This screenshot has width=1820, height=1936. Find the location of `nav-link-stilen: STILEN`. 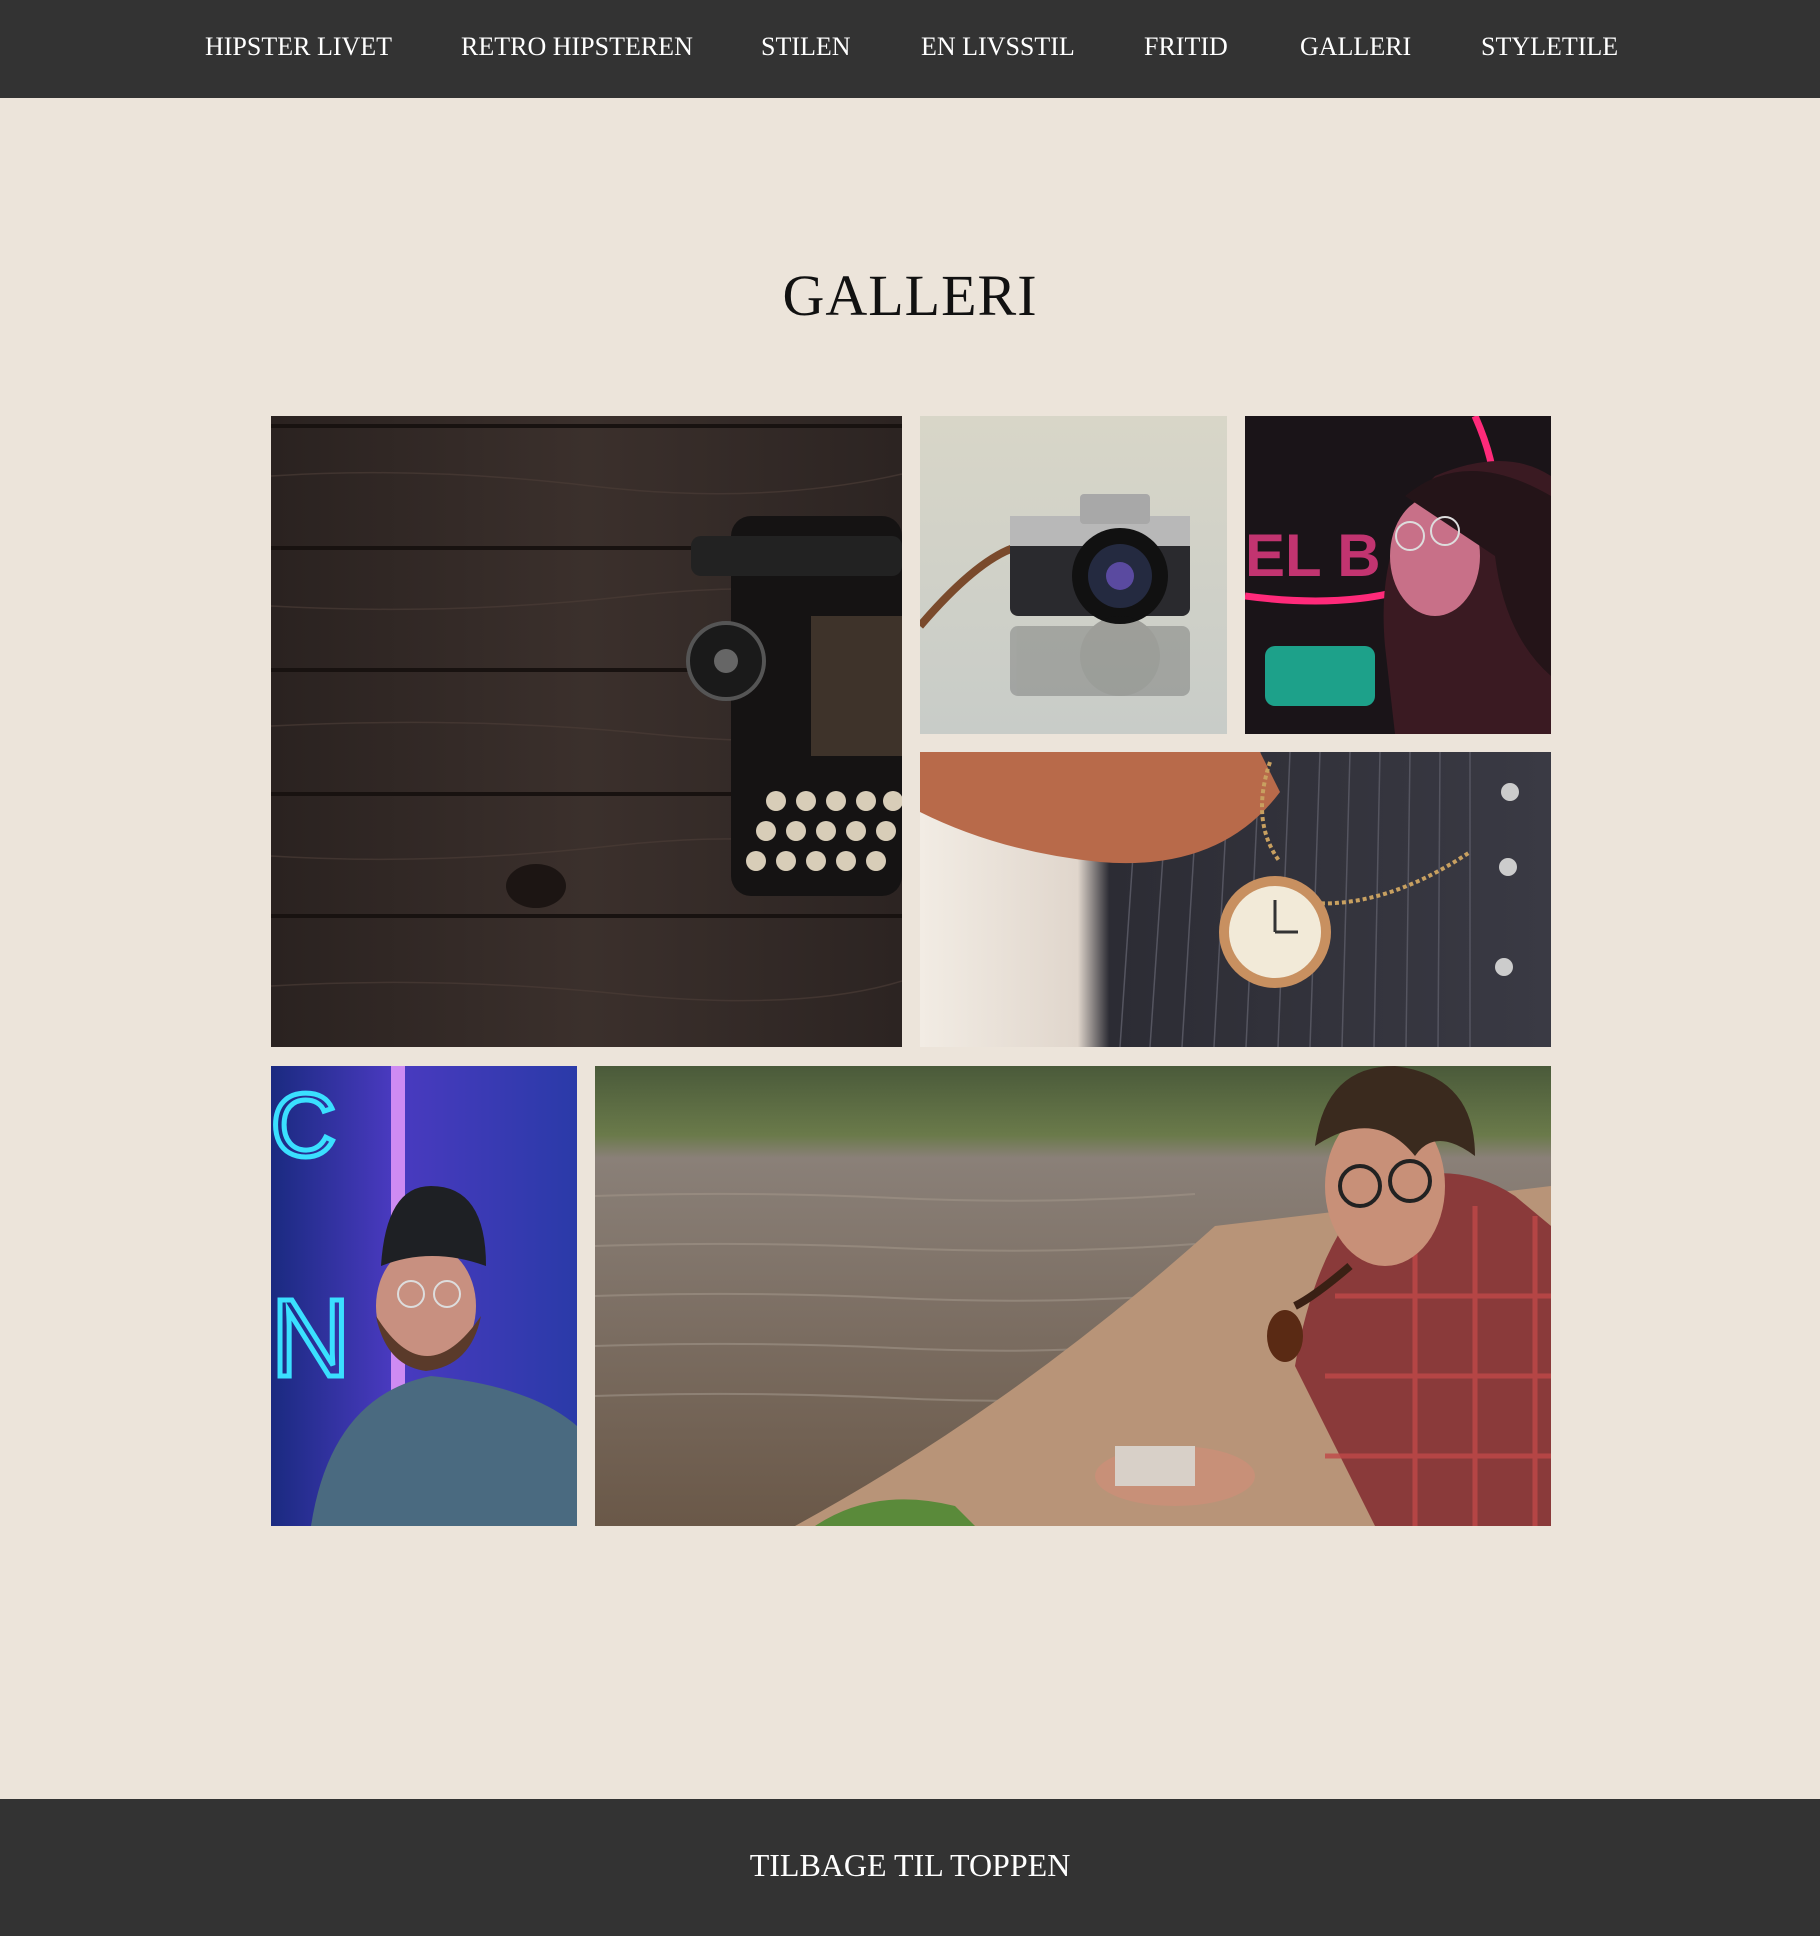

nav-link-stilen: STILEN is located at coordinates (806, 47).